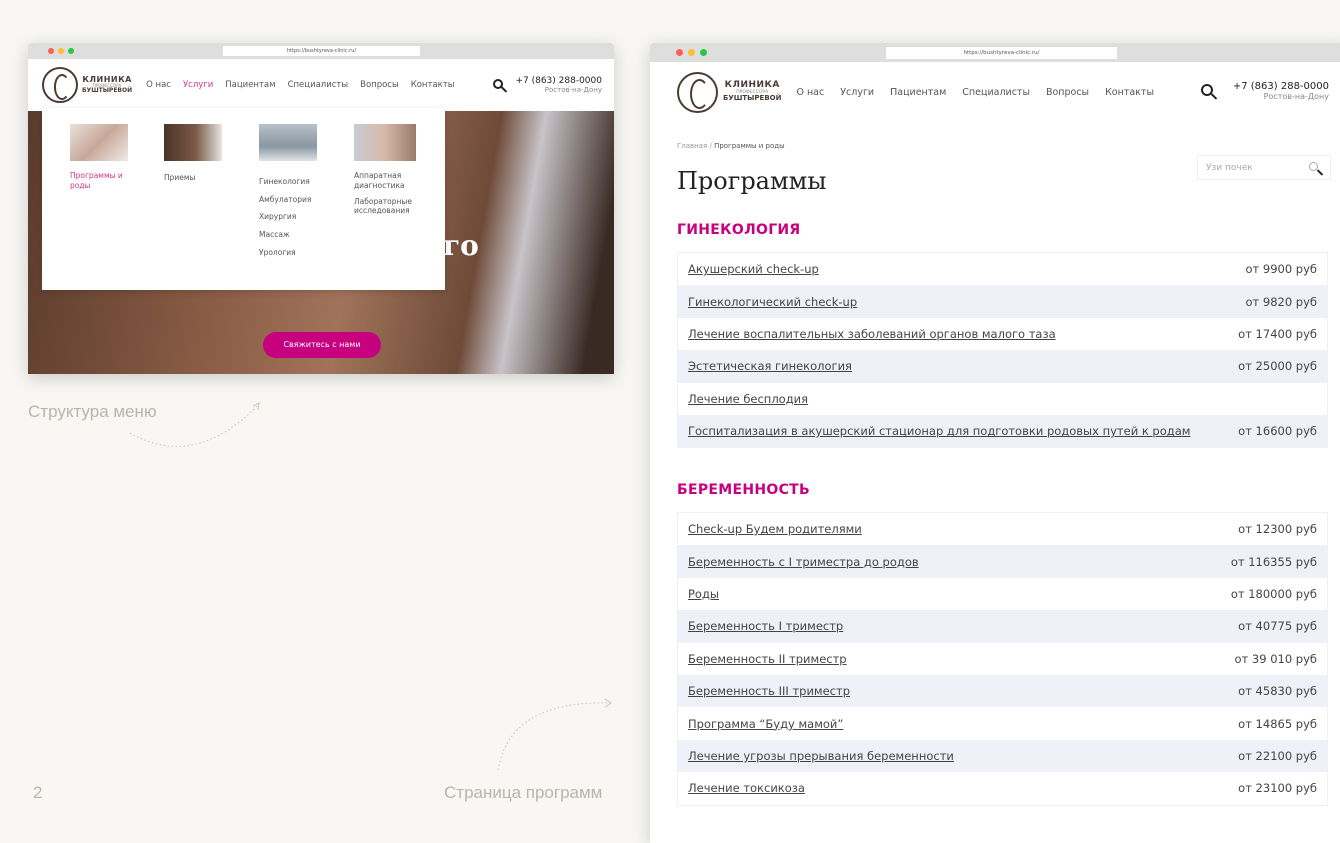 The width and height of the screenshot is (1340, 843). Describe the element at coordinates (1313, 166) in the screenshot. I see `search-field-icon` at that location.